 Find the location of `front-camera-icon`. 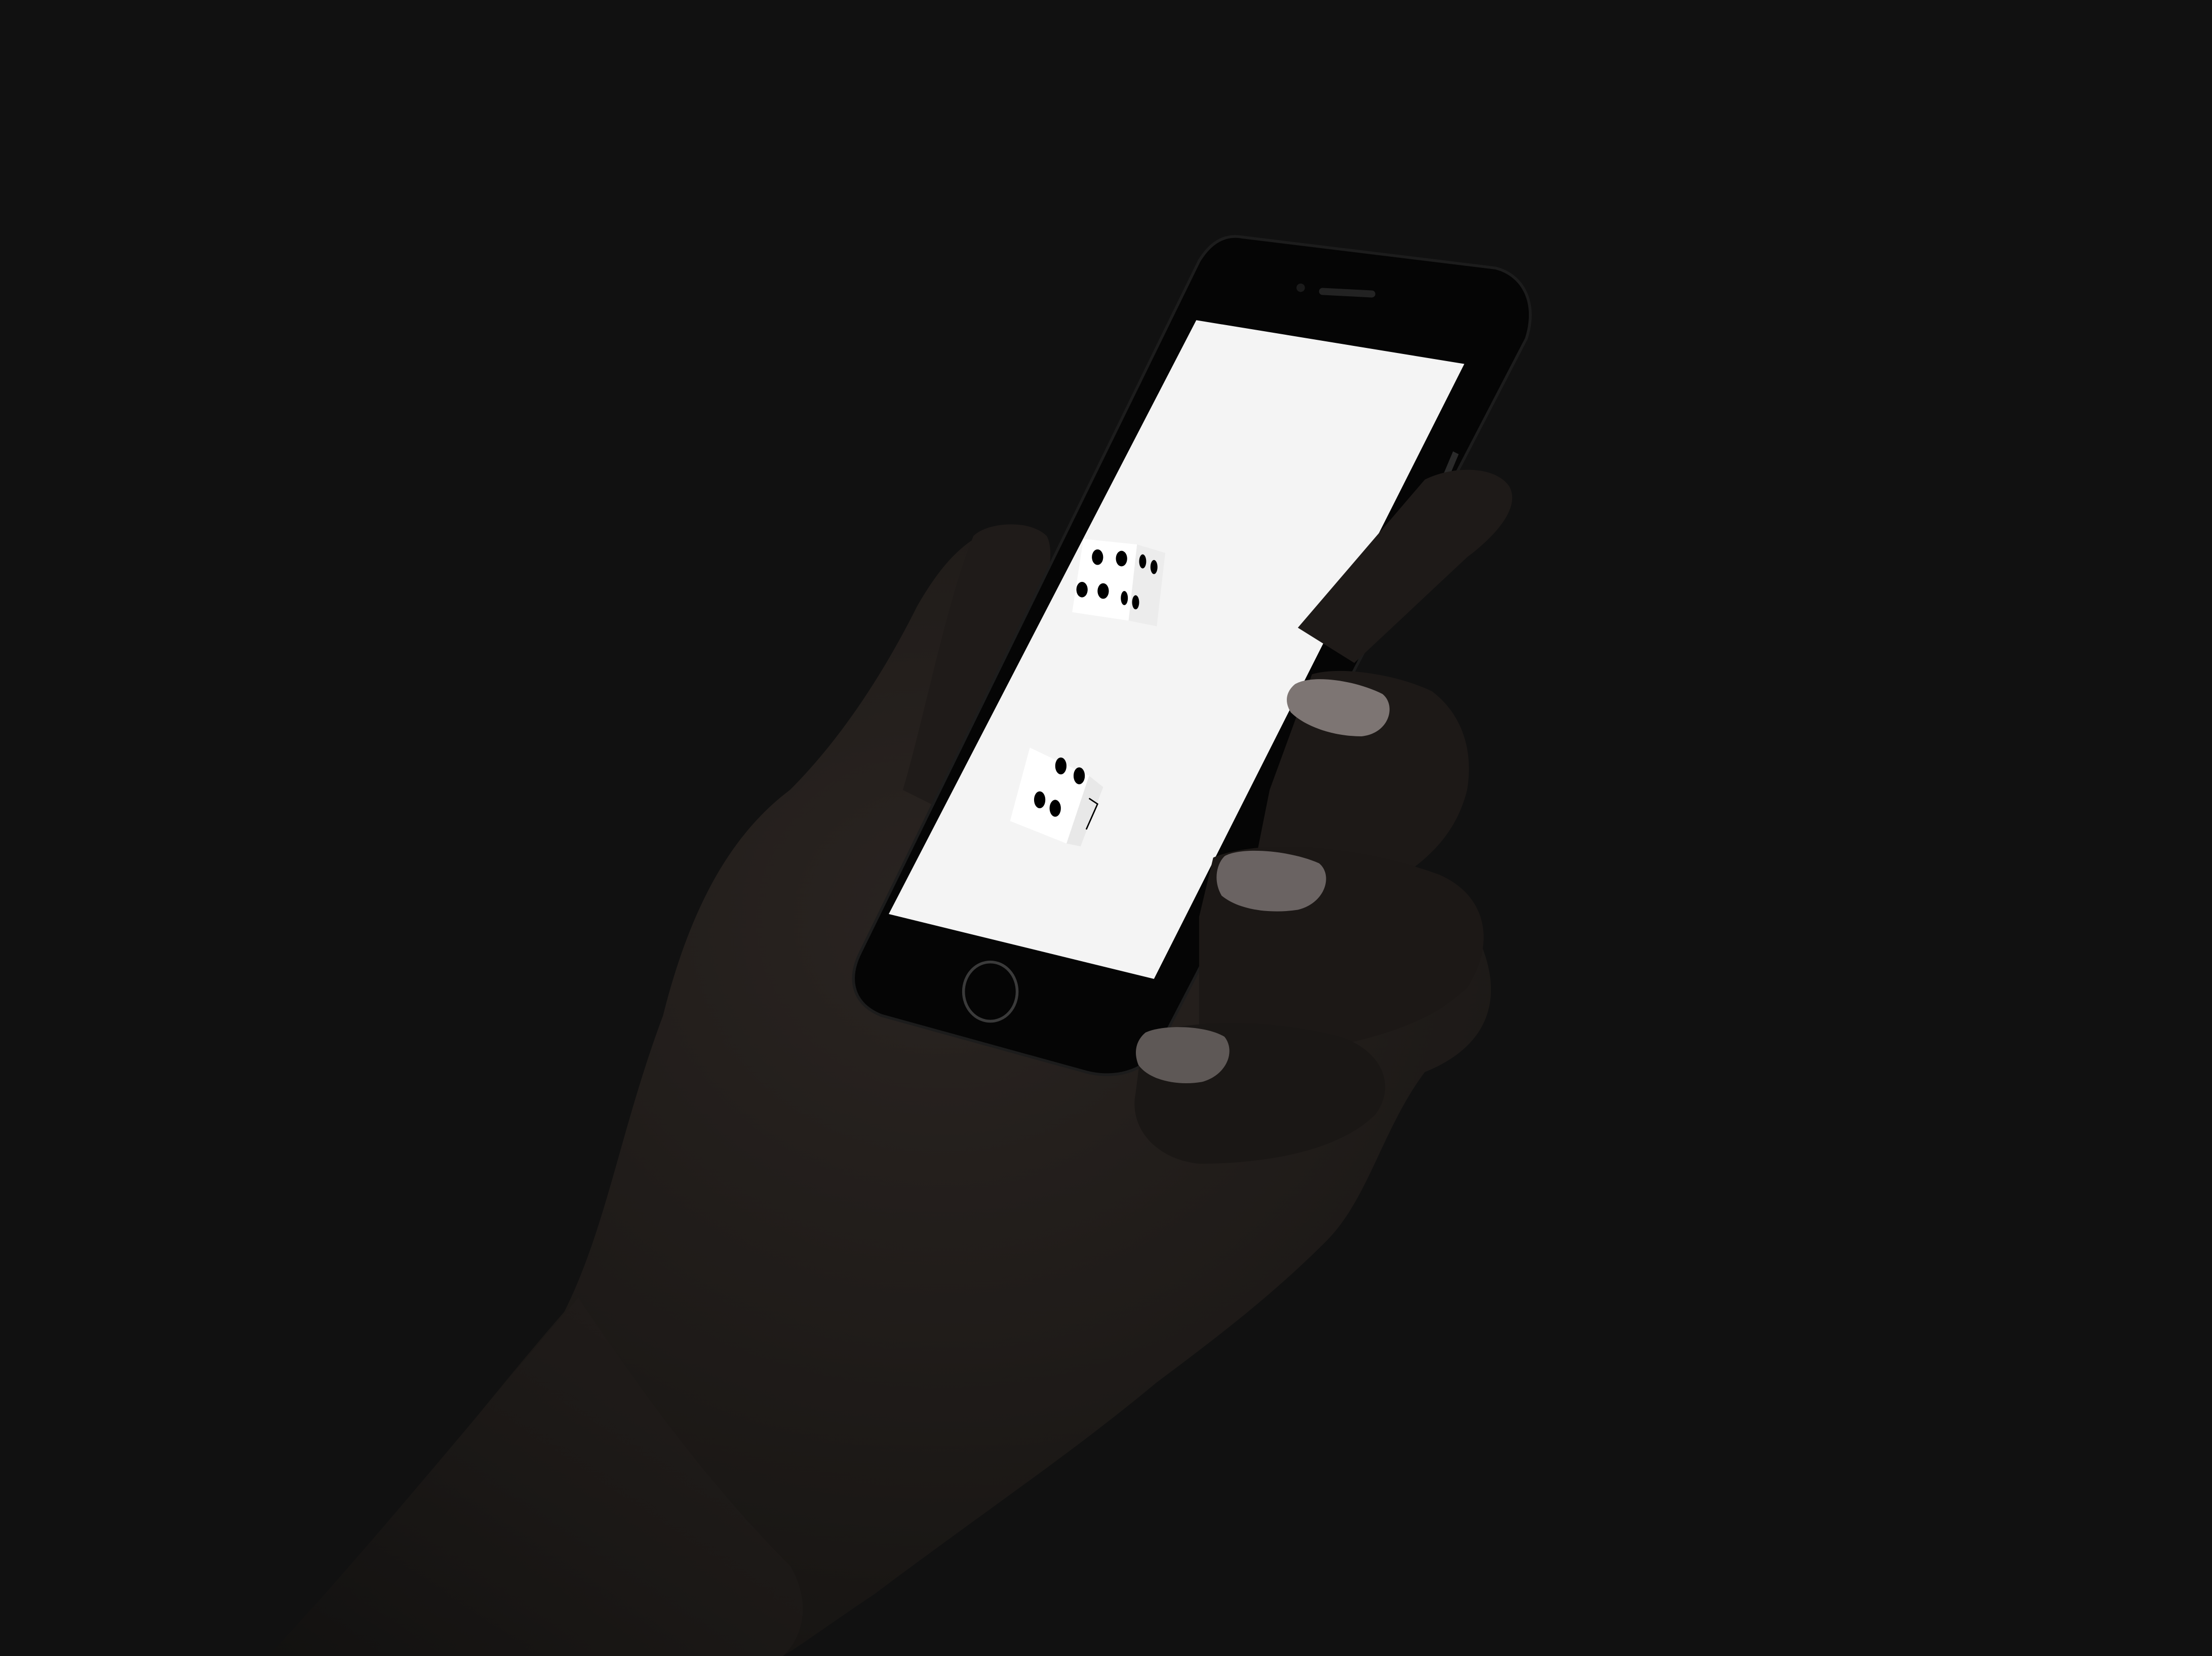

front-camera-icon is located at coordinates (1300, 288).